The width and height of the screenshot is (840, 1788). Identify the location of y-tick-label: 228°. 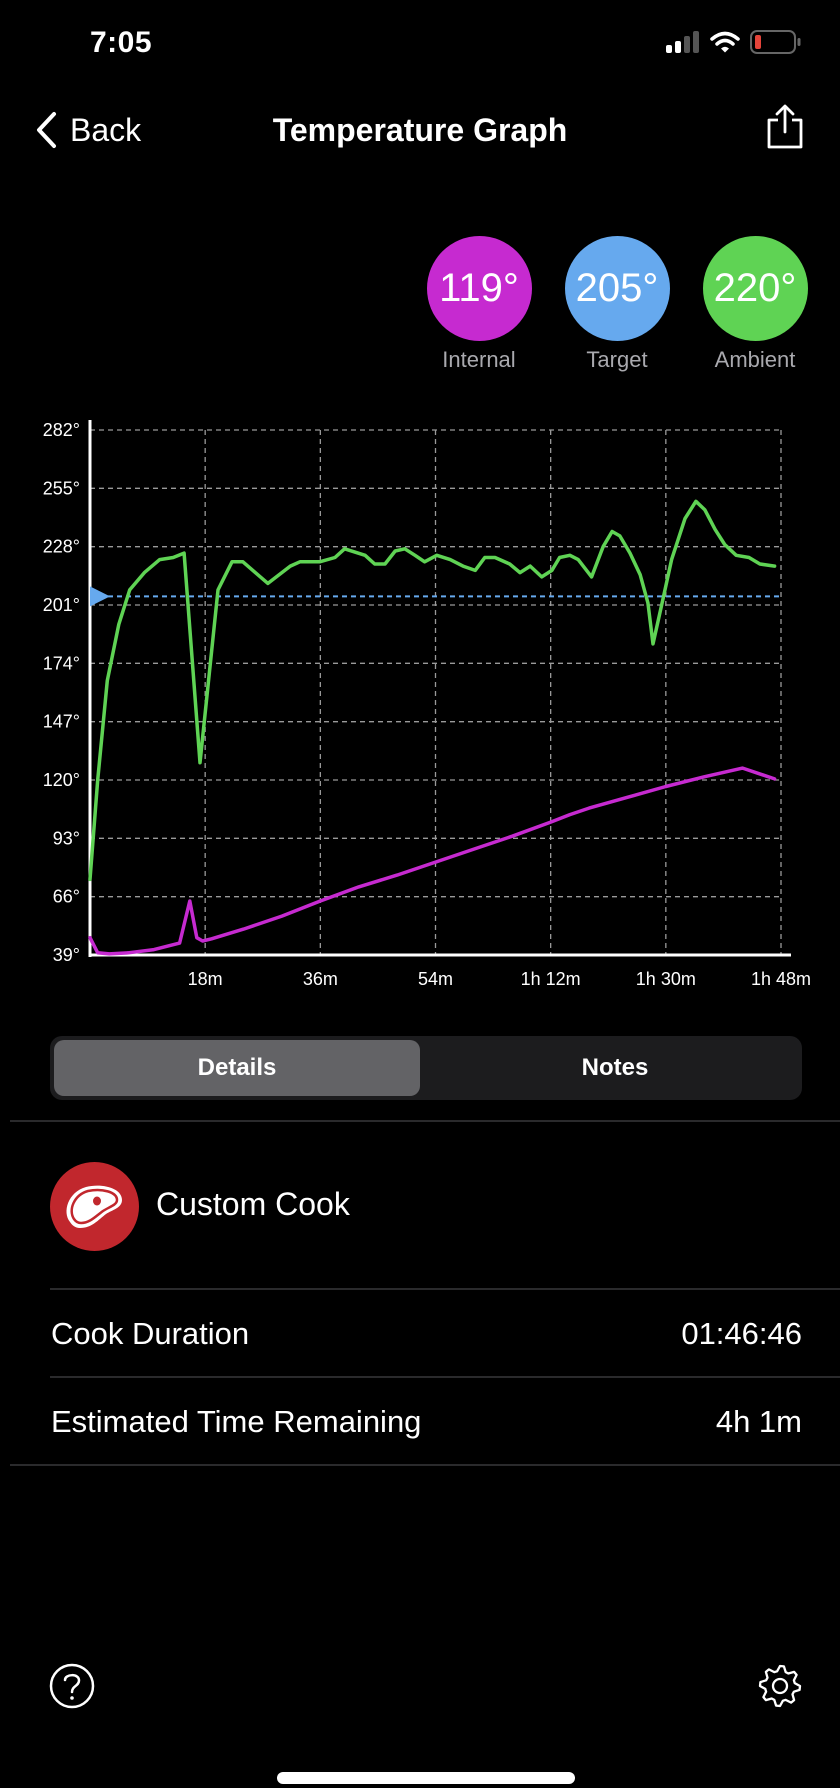
(61, 547).